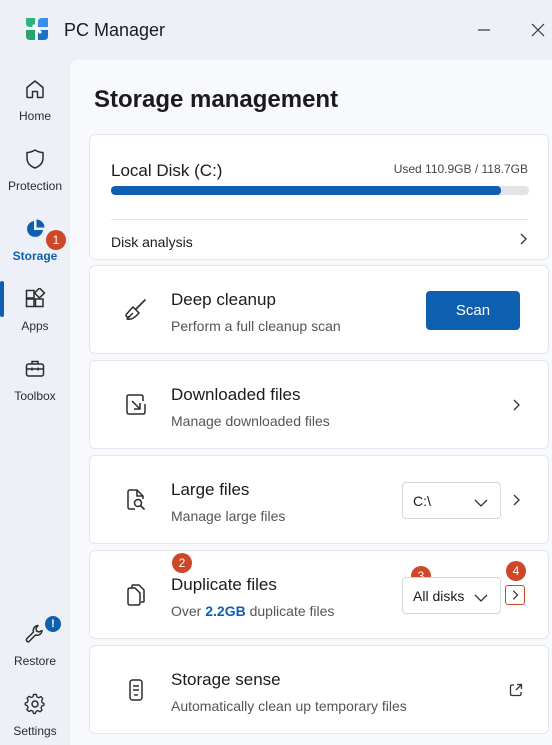 The height and width of the screenshot is (745, 552). Describe the element at coordinates (276, 30) in the screenshot. I see `title-bar: PC Manager` at that location.